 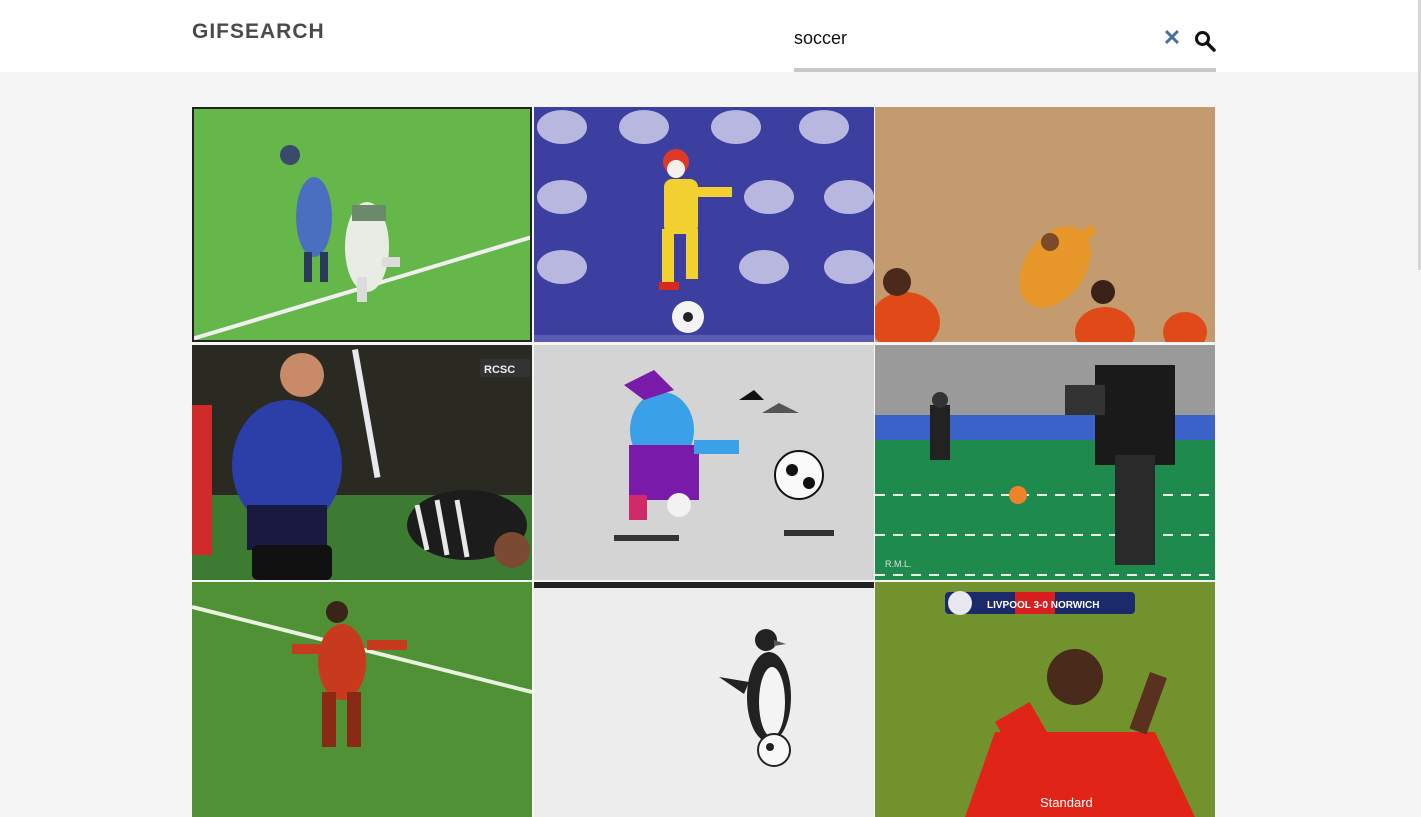 I want to click on gif-result-tile: RCSC, so click(x=362, y=462).